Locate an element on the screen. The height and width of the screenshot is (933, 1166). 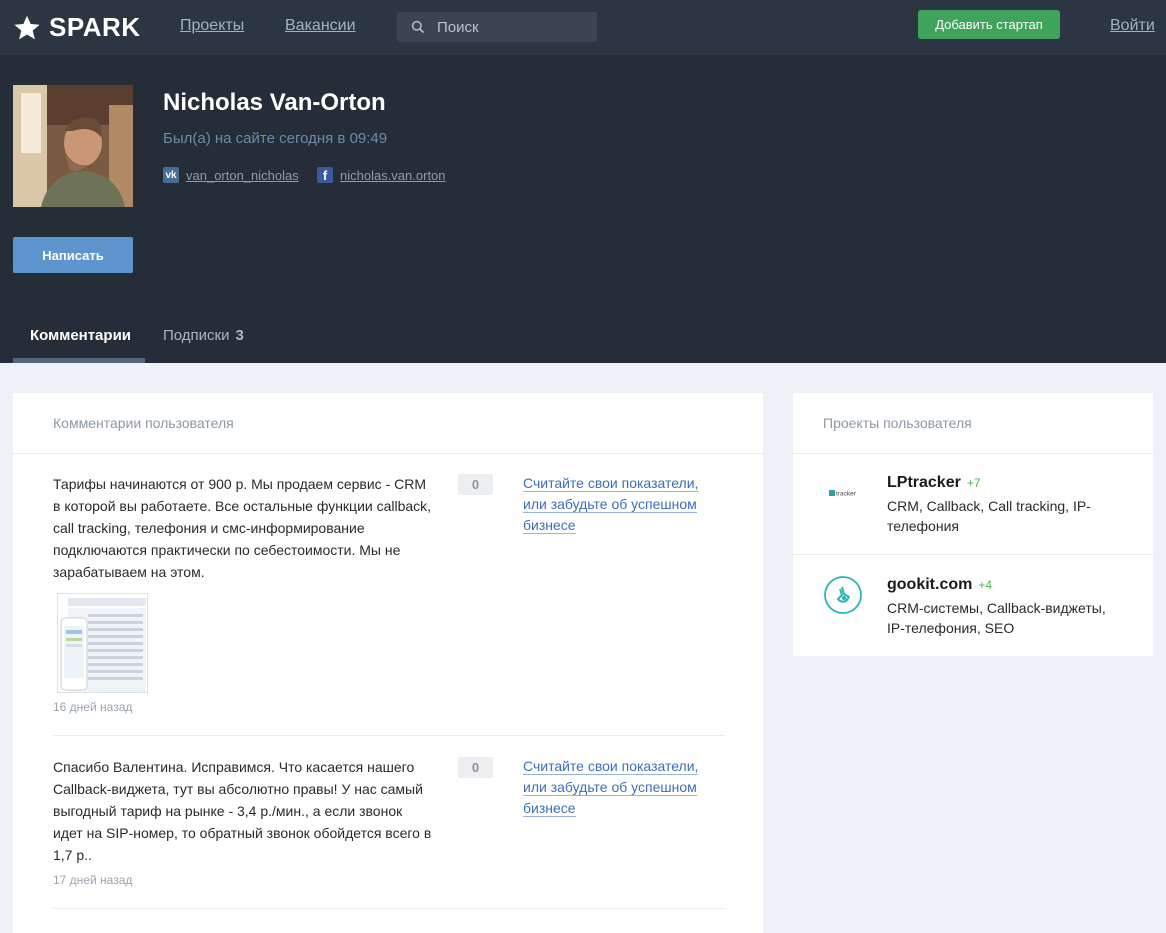
comments-card-title: Комментарии пользователя is located at coordinates (143, 423).